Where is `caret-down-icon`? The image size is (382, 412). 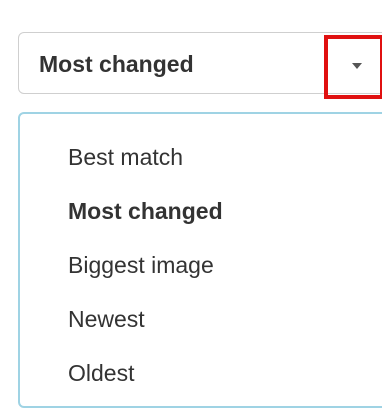
caret-down-icon is located at coordinates (357, 66).